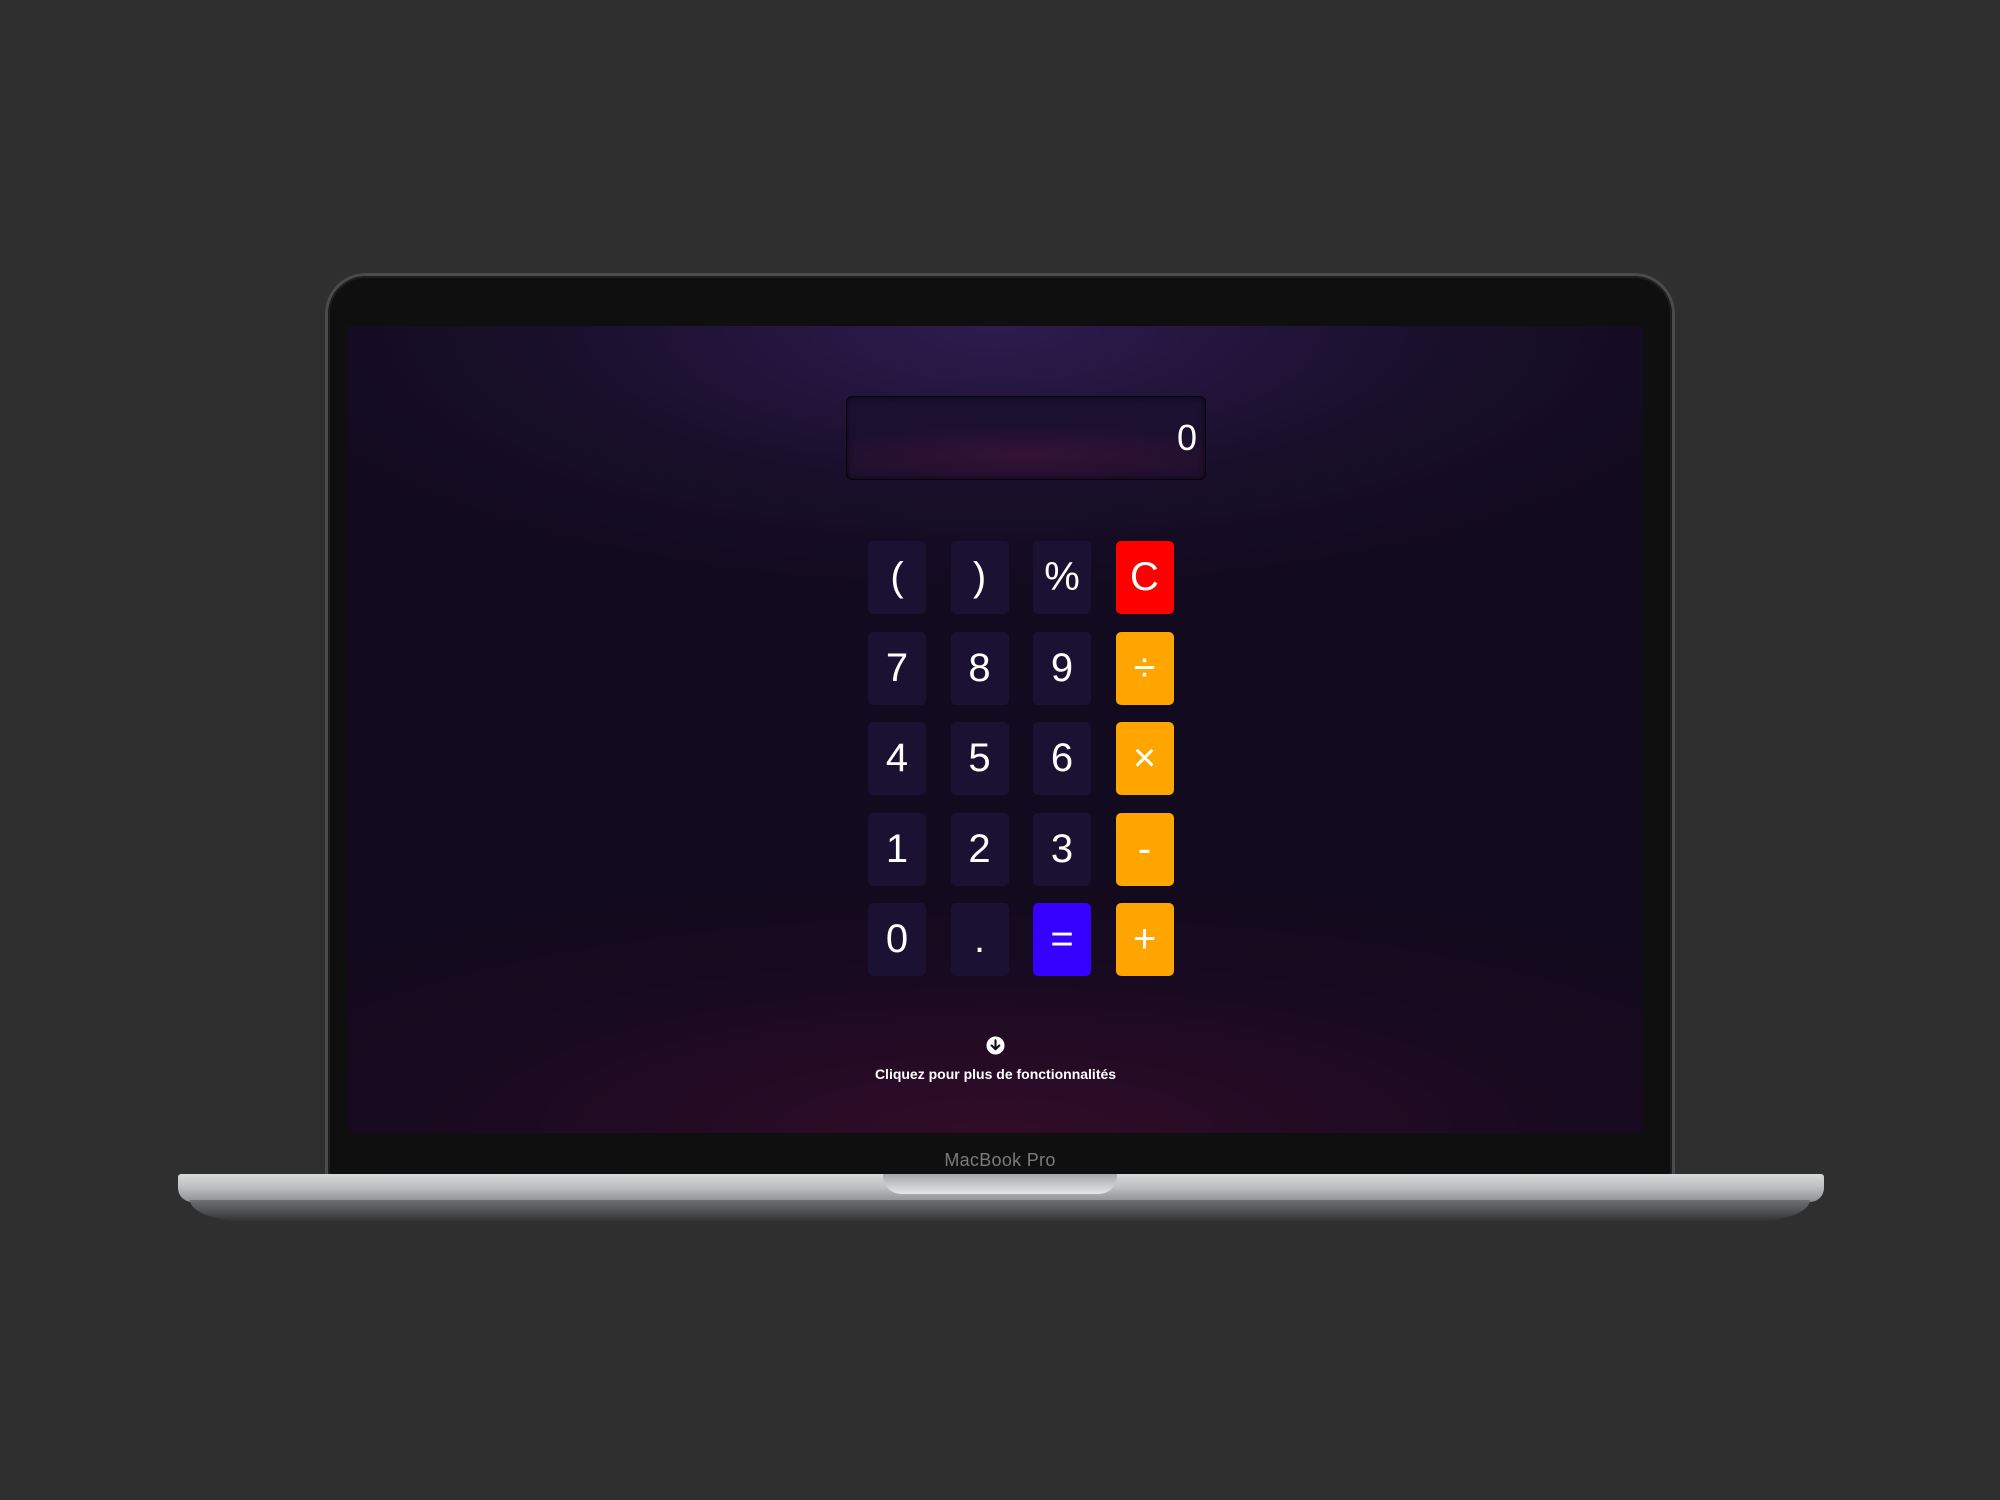 The width and height of the screenshot is (2000, 1500). Describe the element at coordinates (979, 939) in the screenshot. I see `key-decimal: .` at that location.